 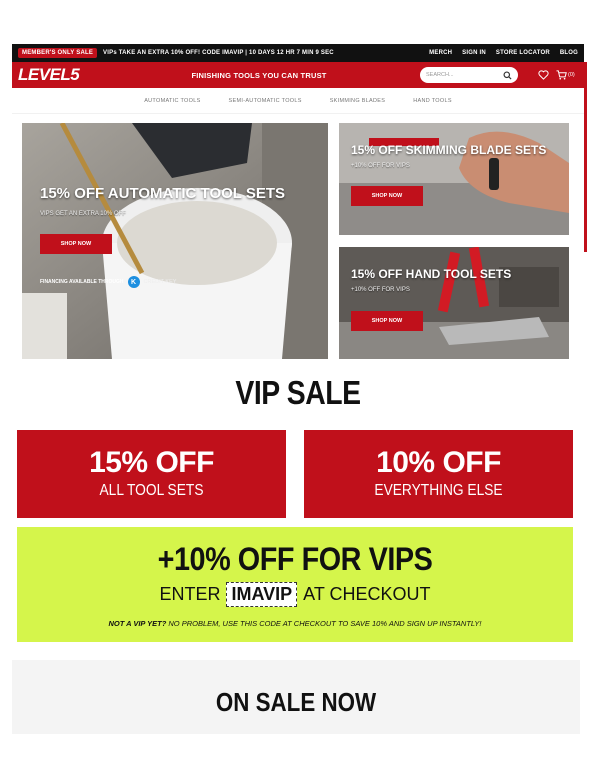 What do you see at coordinates (561, 75) in the screenshot?
I see `cart-icon` at bounding box center [561, 75].